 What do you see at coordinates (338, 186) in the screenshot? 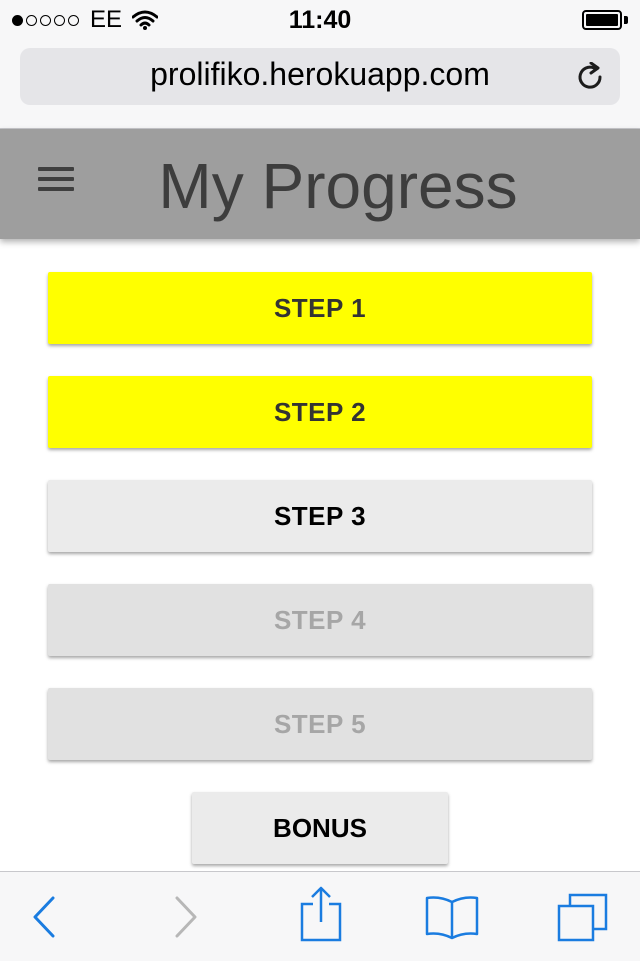
I see `page-title: My Progress` at bounding box center [338, 186].